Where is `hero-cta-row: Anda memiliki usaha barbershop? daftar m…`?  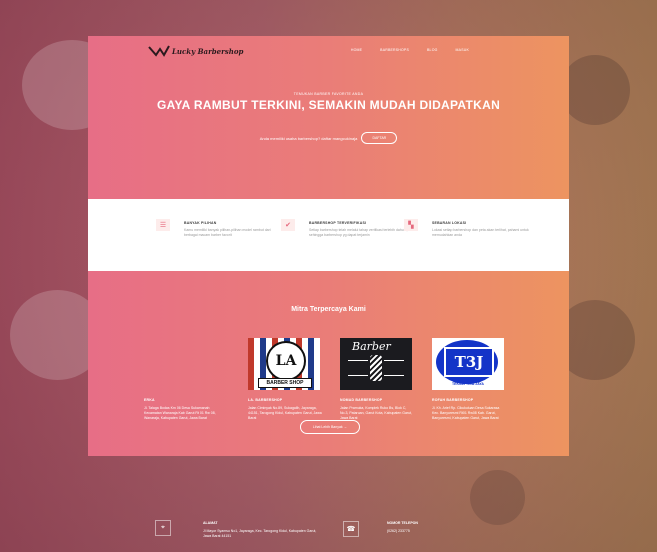
hero-cta-row: Anda memiliki usaha barbershop? daftar m… is located at coordinates (328, 138).